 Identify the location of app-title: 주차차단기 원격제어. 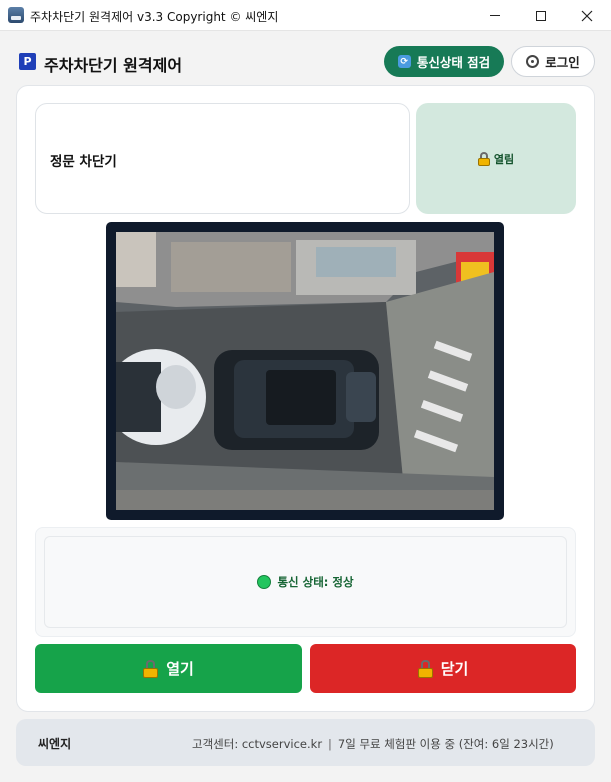
(113, 65).